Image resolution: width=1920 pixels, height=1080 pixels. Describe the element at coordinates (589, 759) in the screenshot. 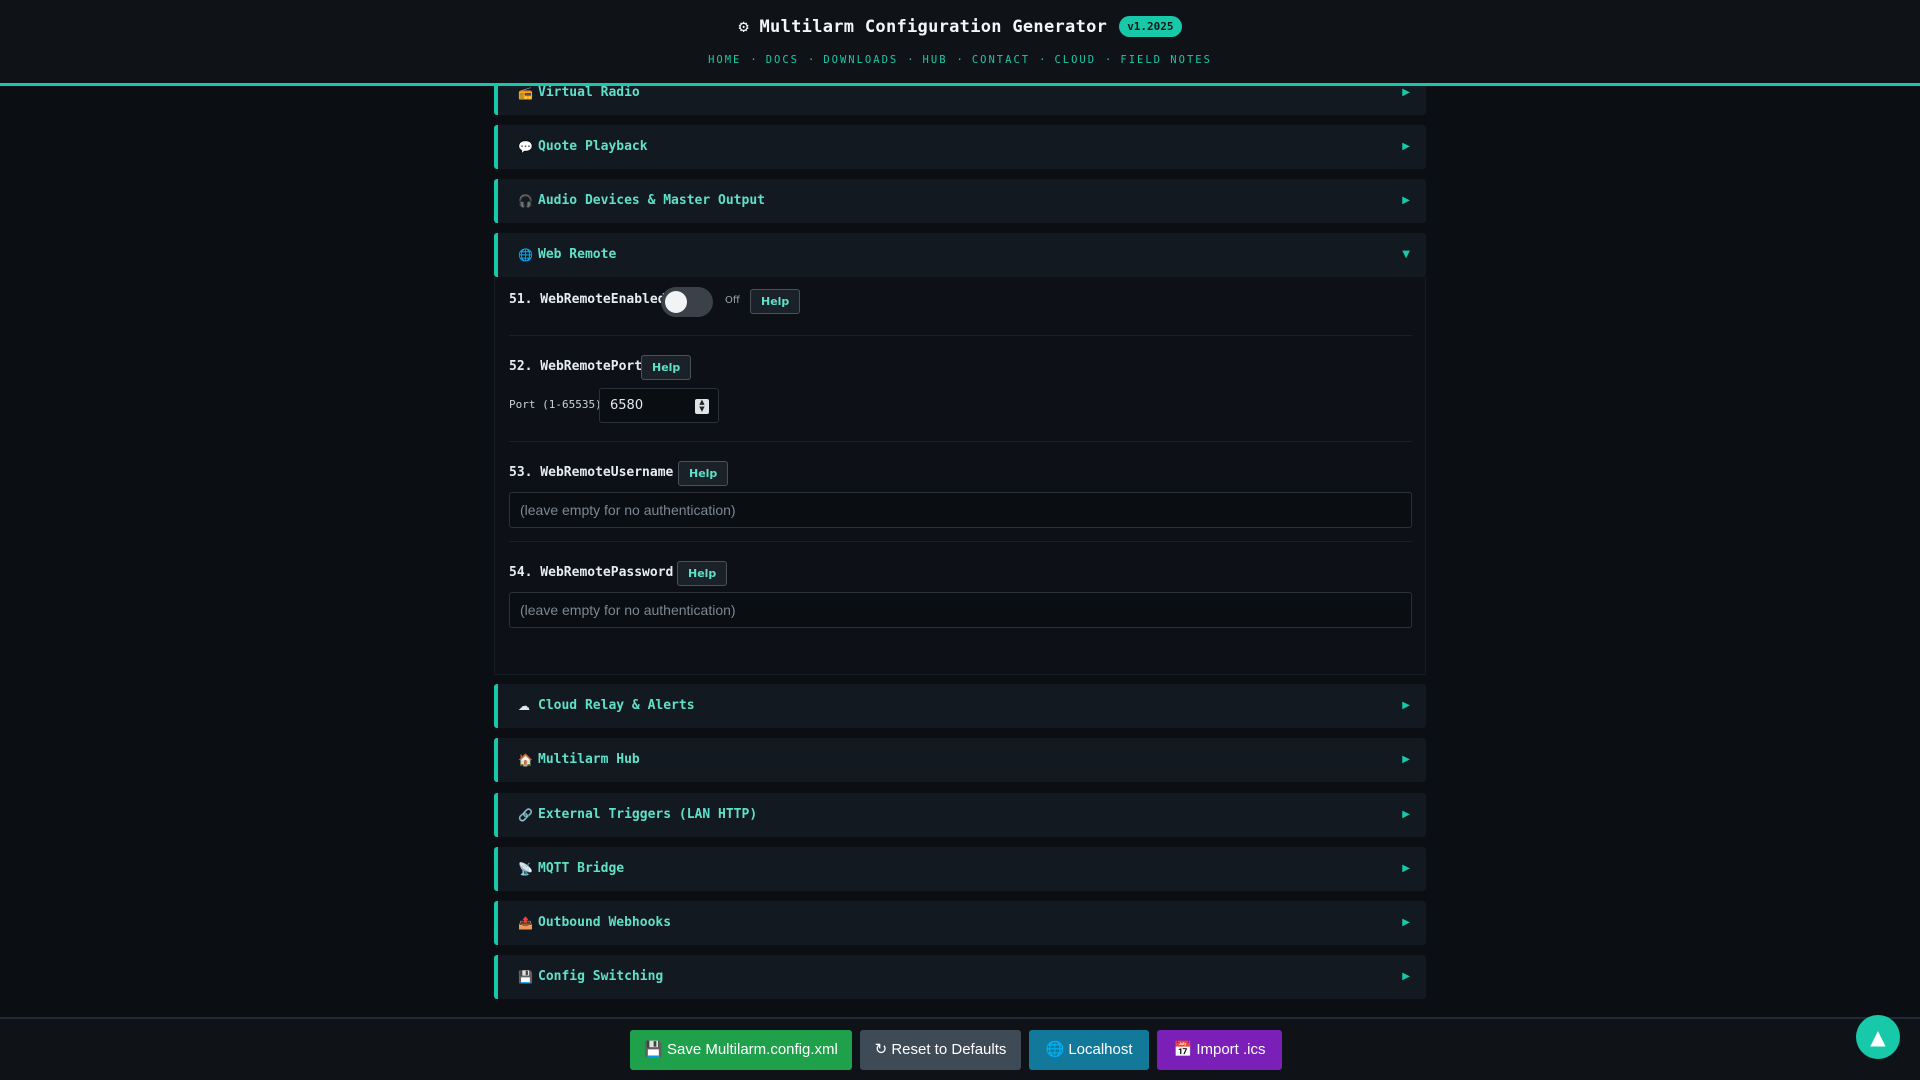

I see `section-label: Multilarm Hub` at that location.